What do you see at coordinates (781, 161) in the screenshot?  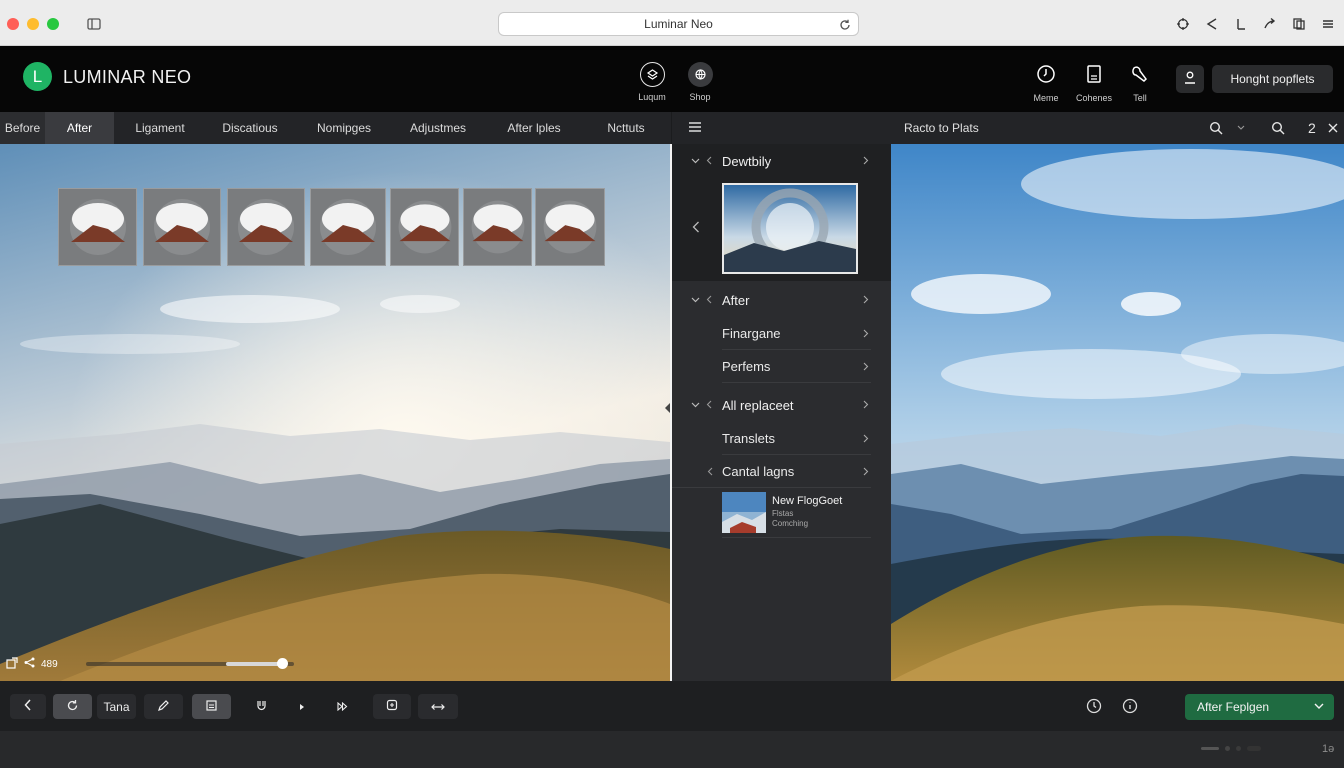 I see `section-dewtbily: Dewtbily` at bounding box center [781, 161].